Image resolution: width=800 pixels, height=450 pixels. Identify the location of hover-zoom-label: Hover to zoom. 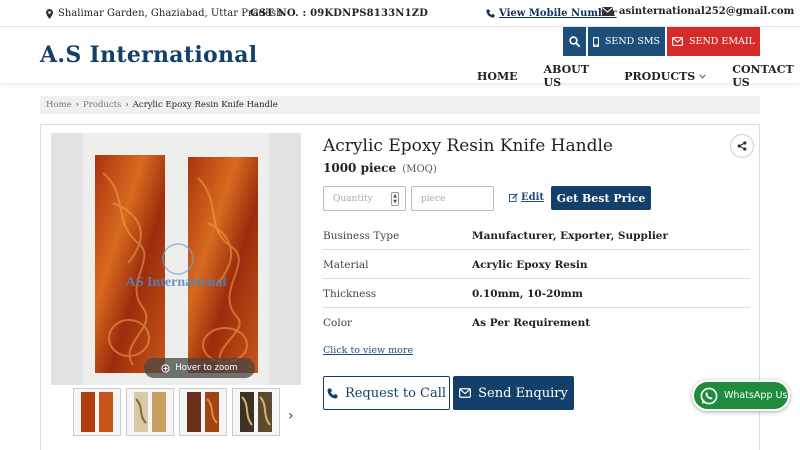
(206, 368).